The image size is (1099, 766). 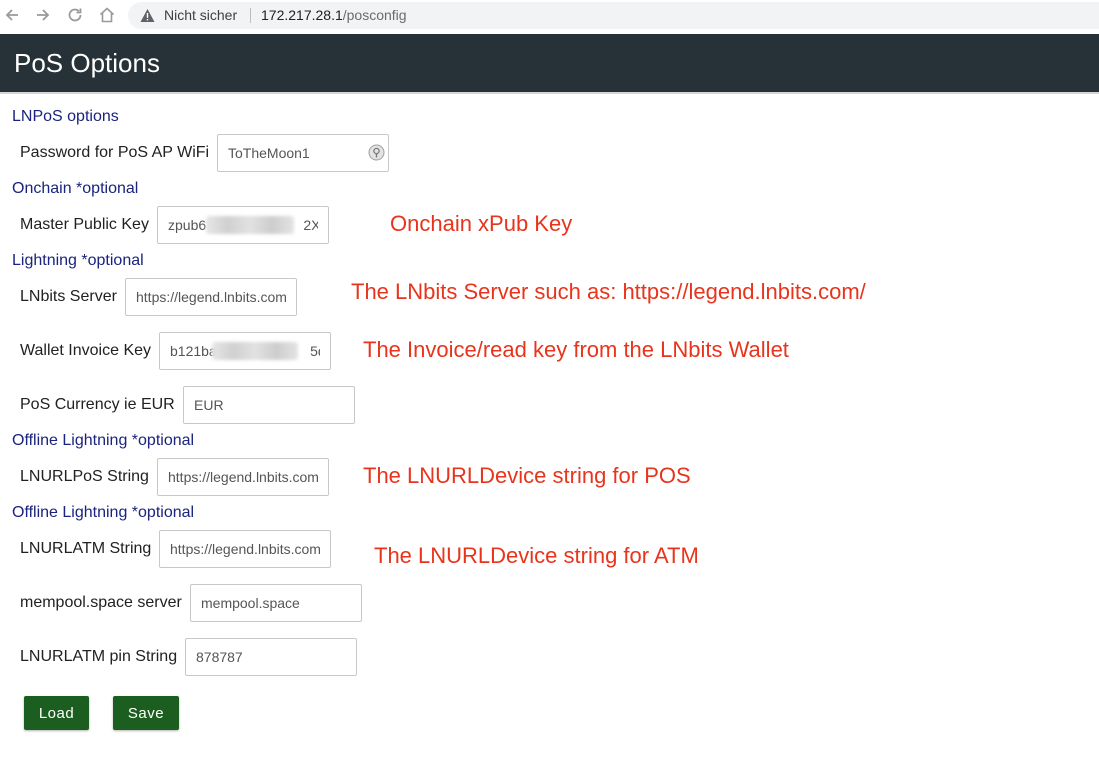 I want to click on mempool-server-label: mempool.space server, so click(x=101, y=602).